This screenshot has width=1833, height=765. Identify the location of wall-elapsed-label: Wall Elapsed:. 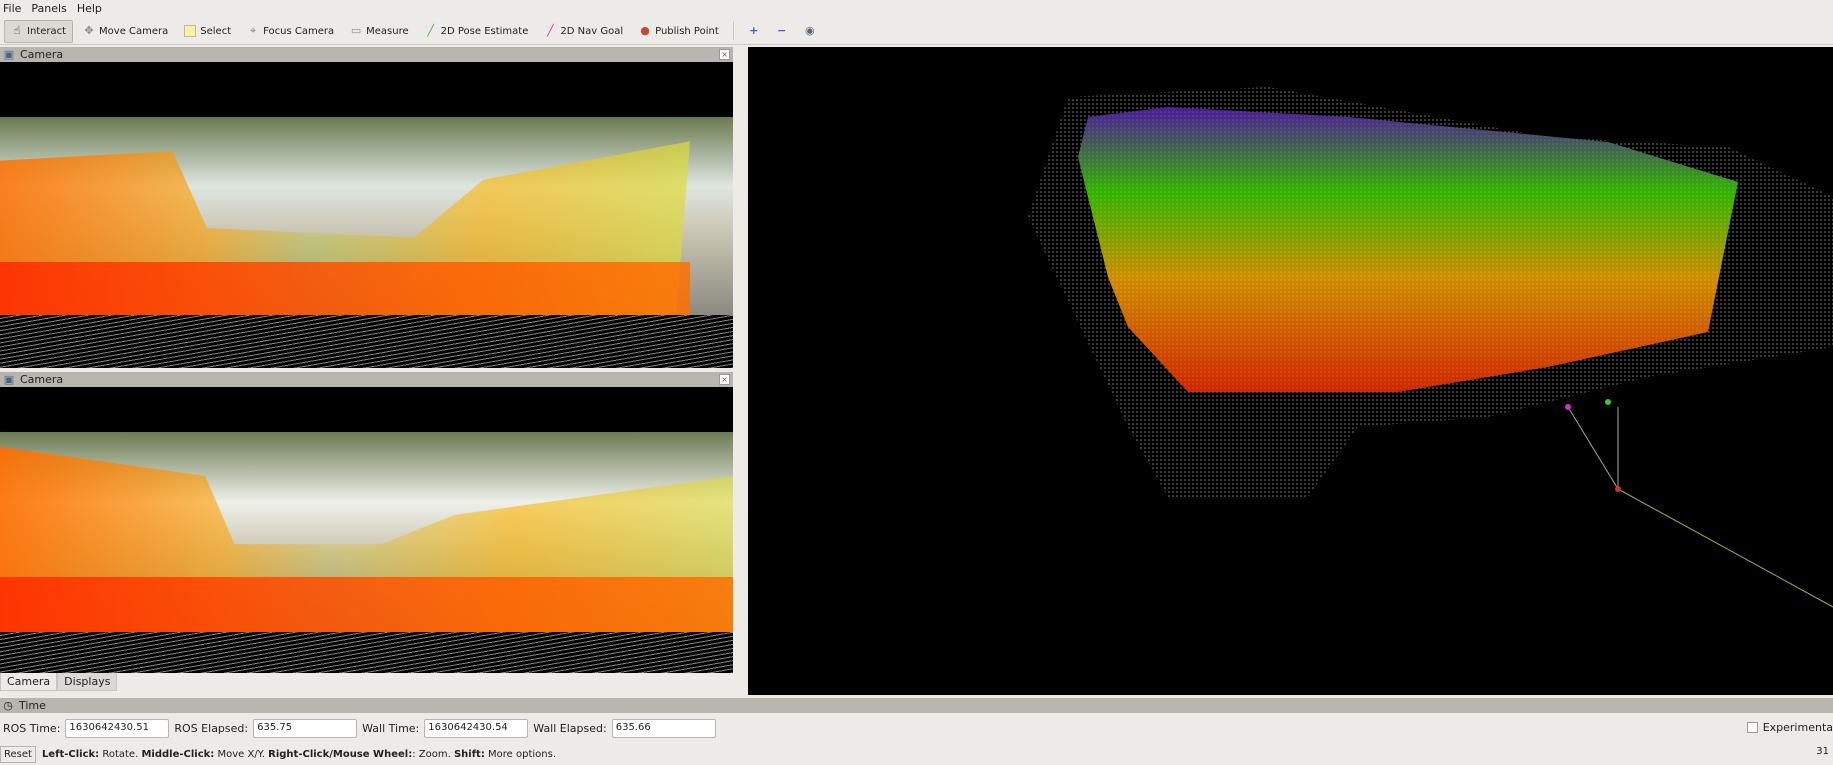
(570, 728).